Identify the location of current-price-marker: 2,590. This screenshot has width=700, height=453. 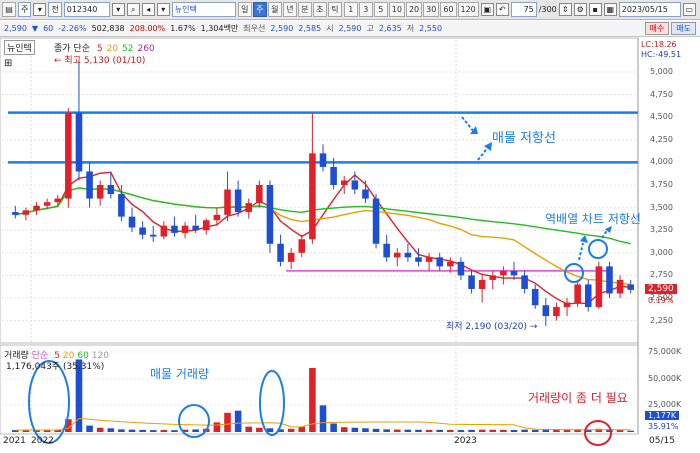
(661, 289).